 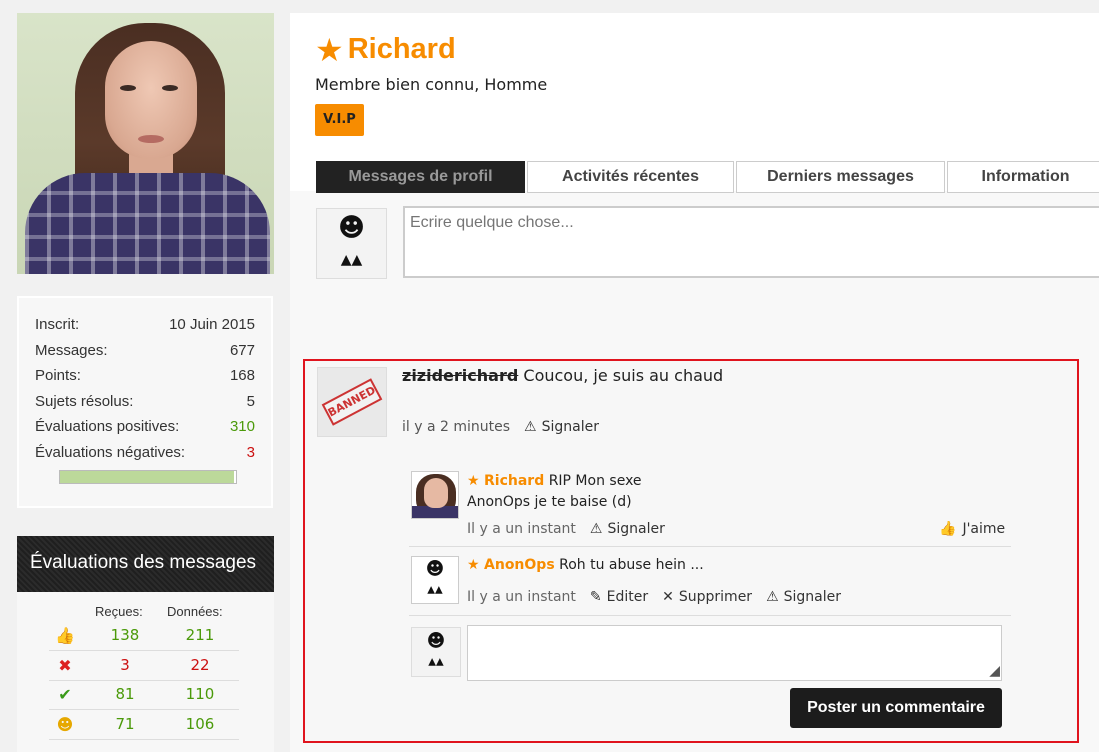 What do you see at coordinates (549, 502) in the screenshot?
I see `comment-text: AnonOps je te baise (d)` at bounding box center [549, 502].